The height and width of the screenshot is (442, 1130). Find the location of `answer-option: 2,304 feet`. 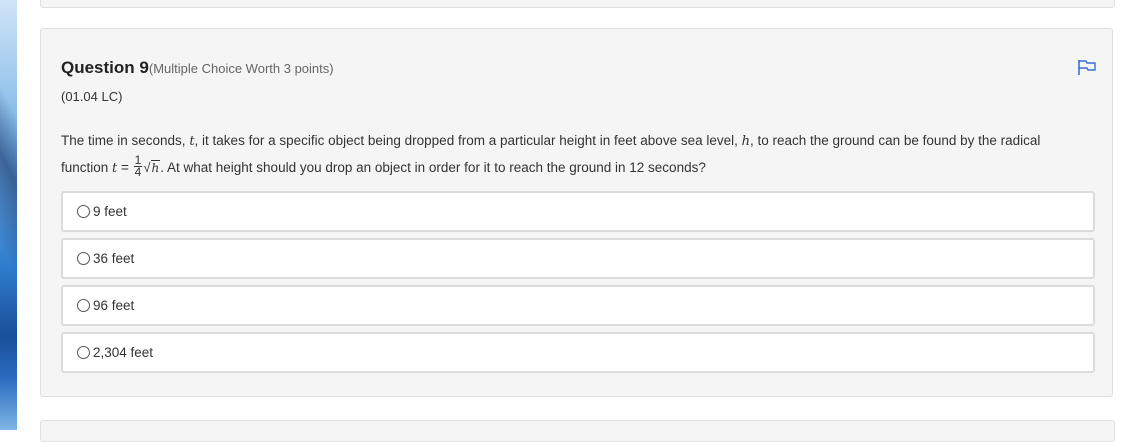

answer-option: 2,304 feet is located at coordinates (578, 352).